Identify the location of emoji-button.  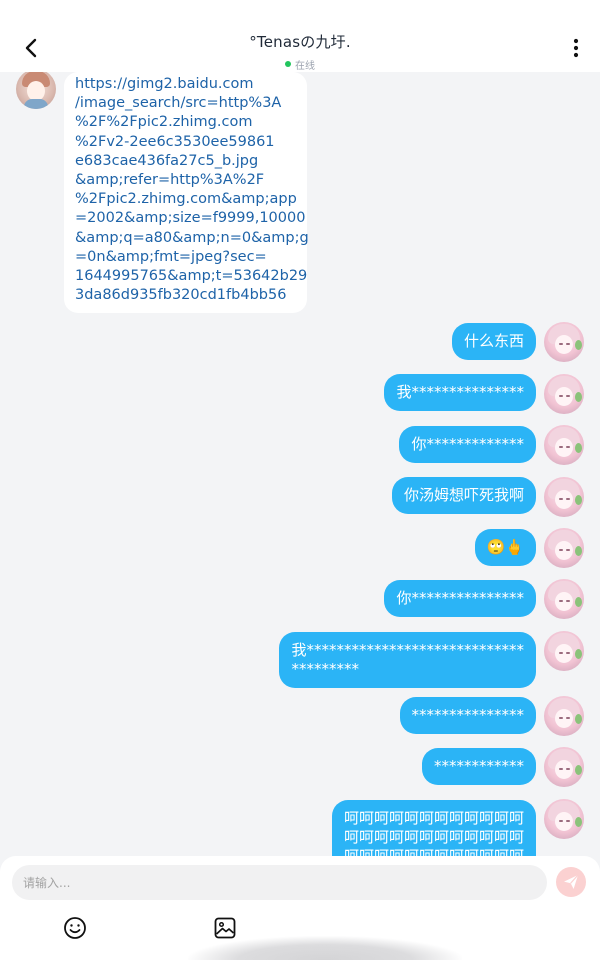
(75, 928).